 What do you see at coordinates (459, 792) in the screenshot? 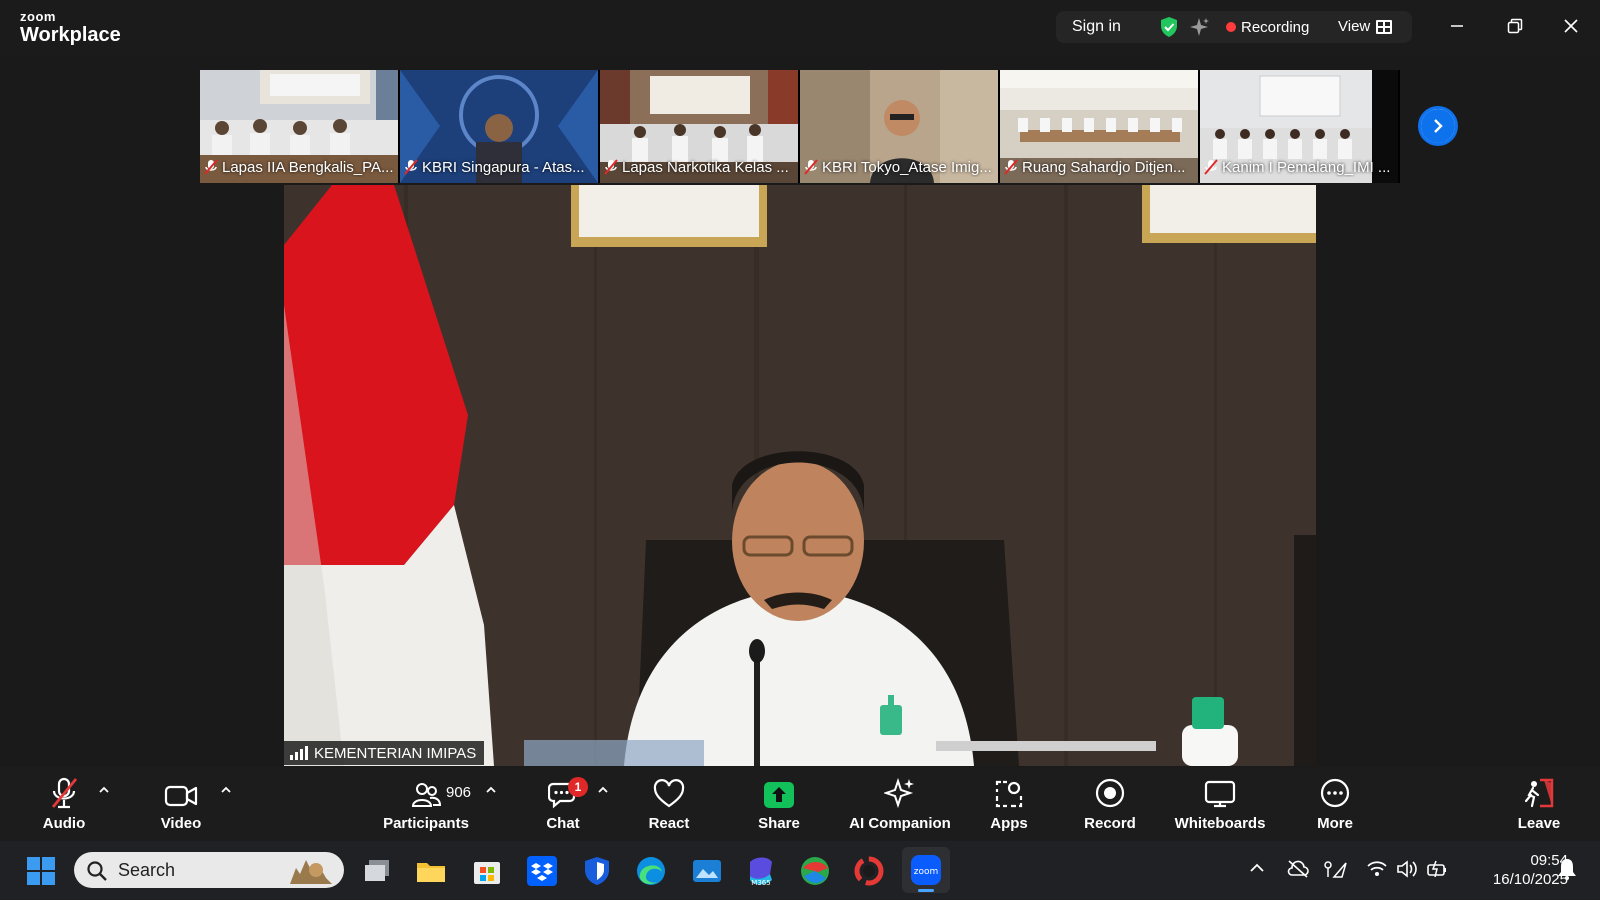
I see `participant-count: 906` at bounding box center [459, 792].